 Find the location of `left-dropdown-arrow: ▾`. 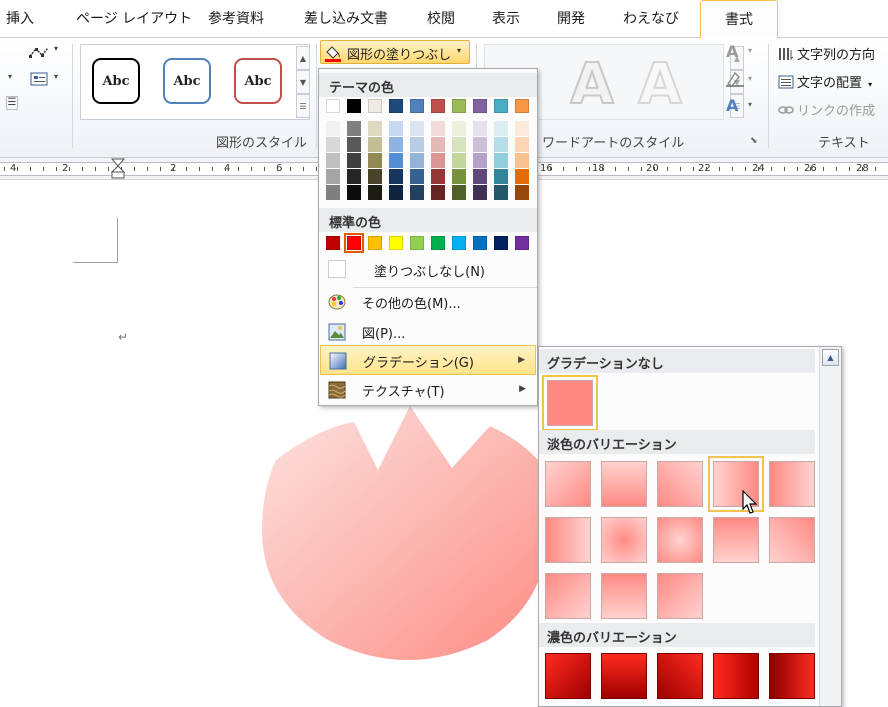

left-dropdown-arrow: ▾ is located at coordinates (10, 76).